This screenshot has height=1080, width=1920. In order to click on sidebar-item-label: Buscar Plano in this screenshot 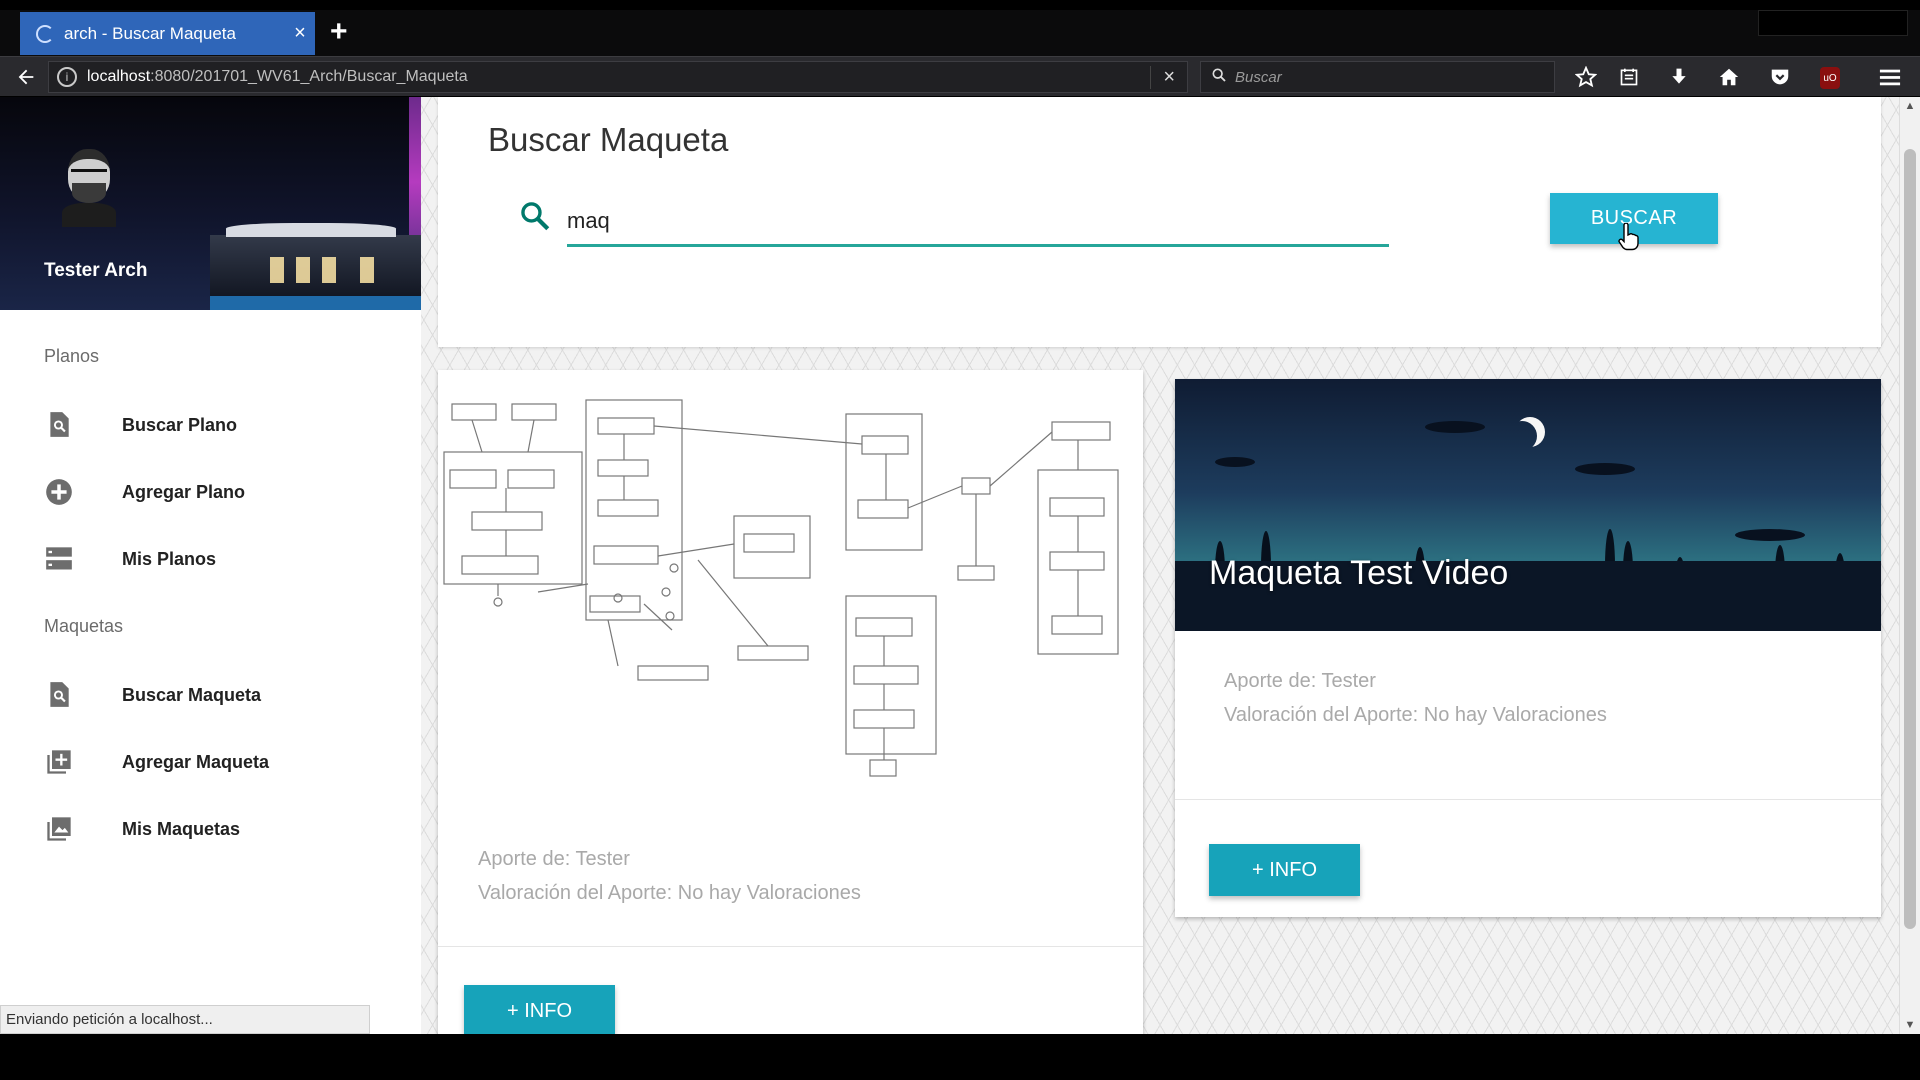, I will do `click(180, 424)`.